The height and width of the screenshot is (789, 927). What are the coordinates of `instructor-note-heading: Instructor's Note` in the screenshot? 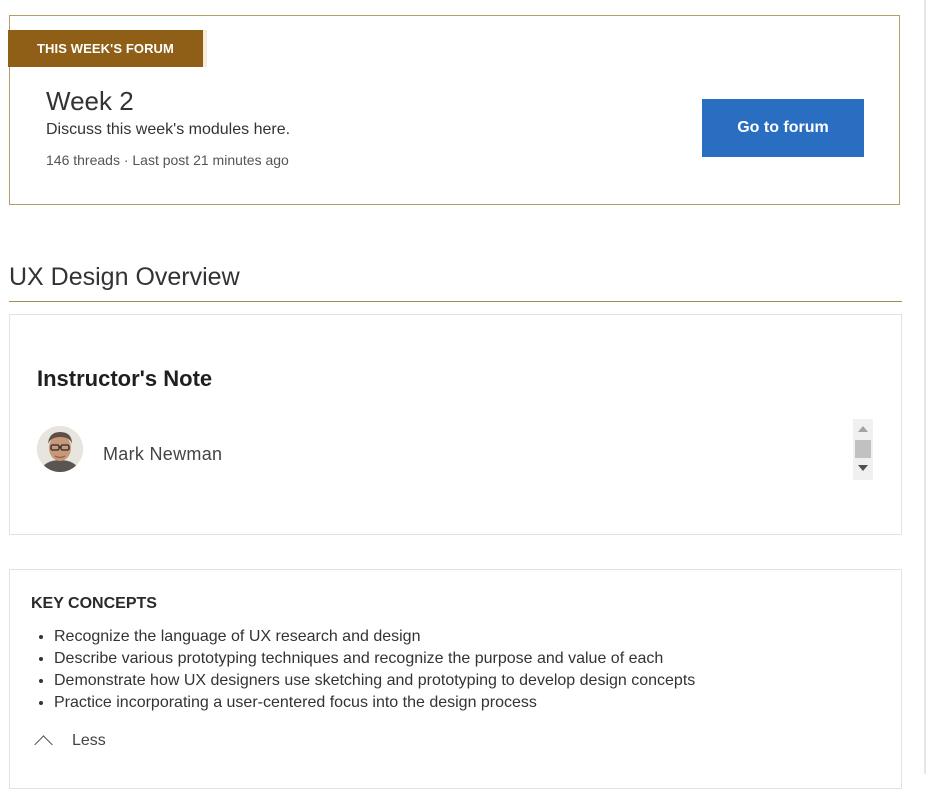 It's located at (125, 378).